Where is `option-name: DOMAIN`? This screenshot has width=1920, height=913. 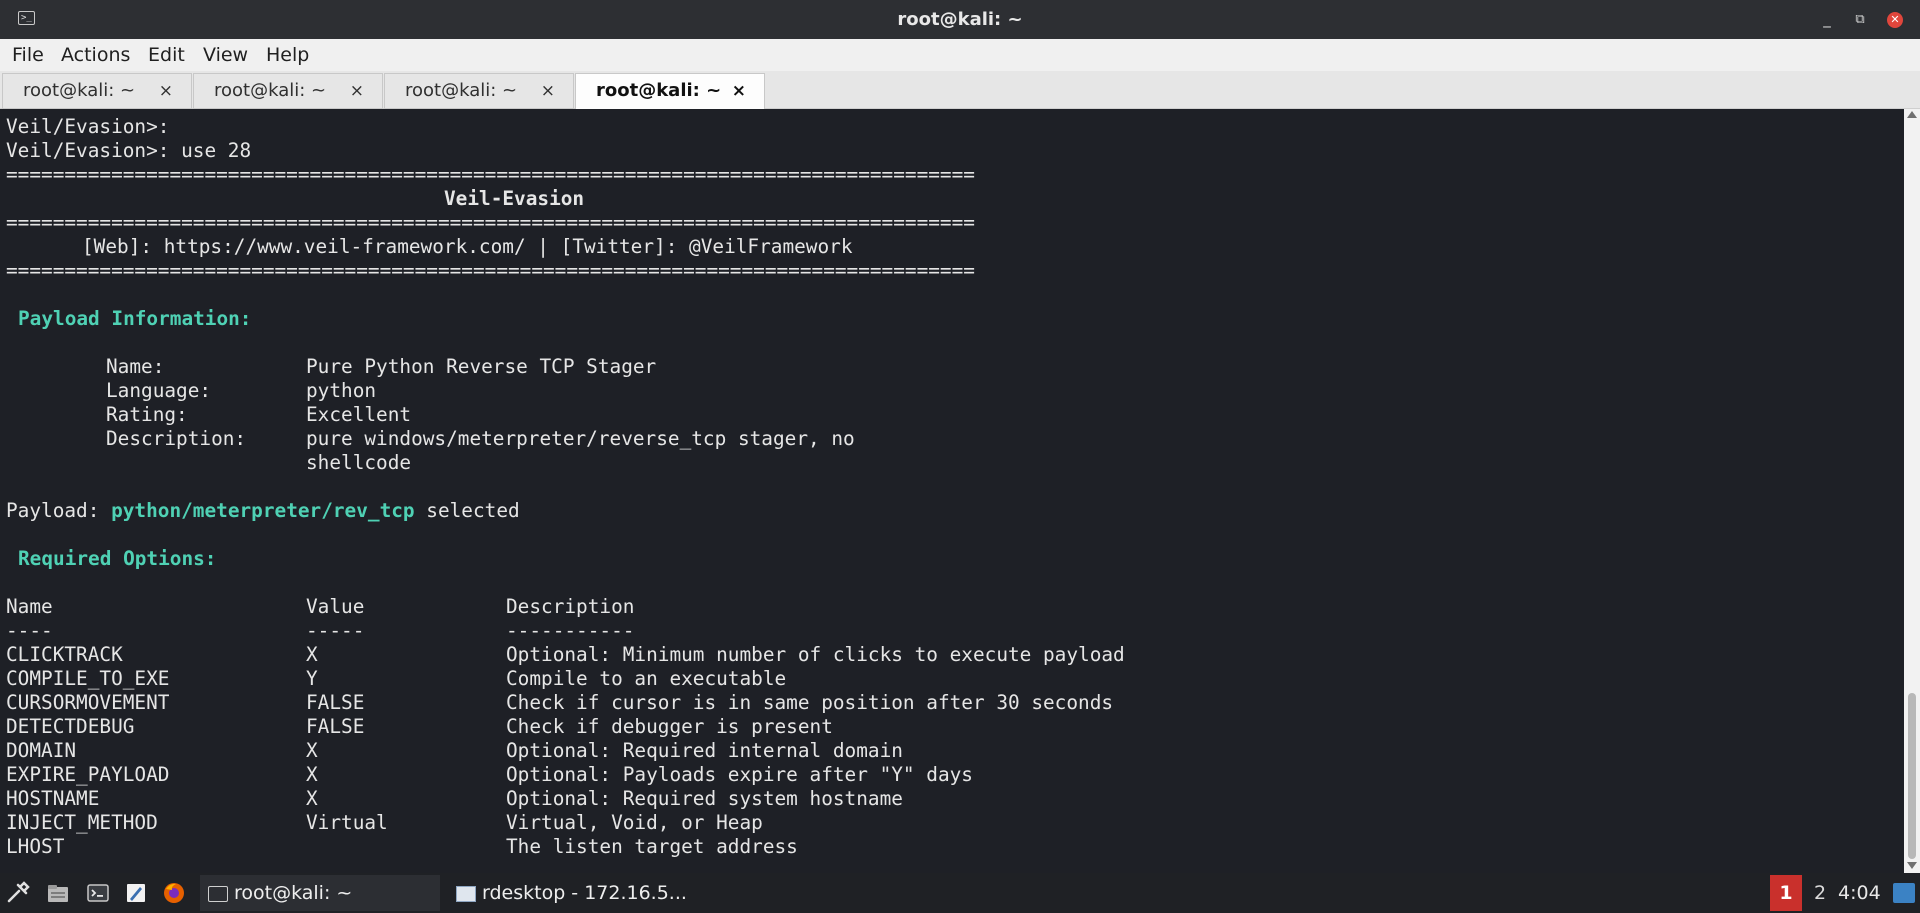
option-name: DOMAIN is located at coordinates (41, 750).